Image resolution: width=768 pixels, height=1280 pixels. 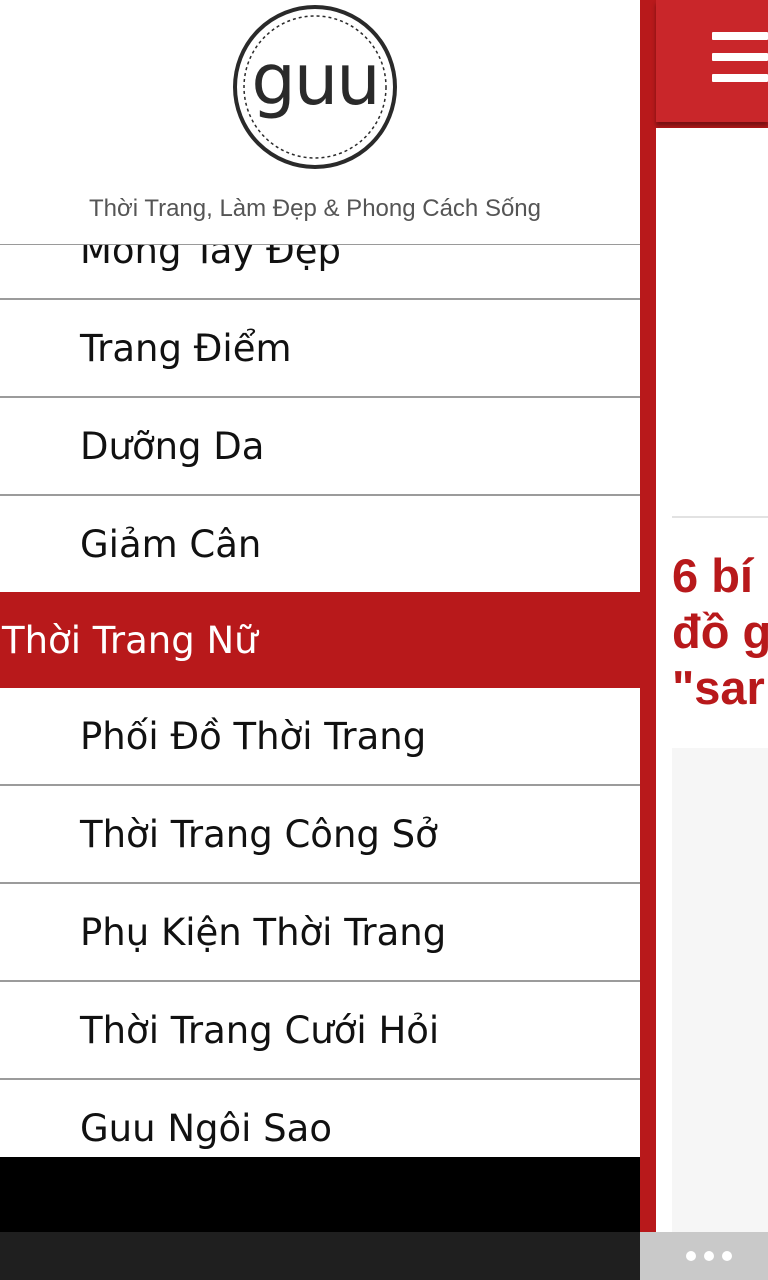 I want to click on app-bar-overlay, so click(x=704, y=1256).